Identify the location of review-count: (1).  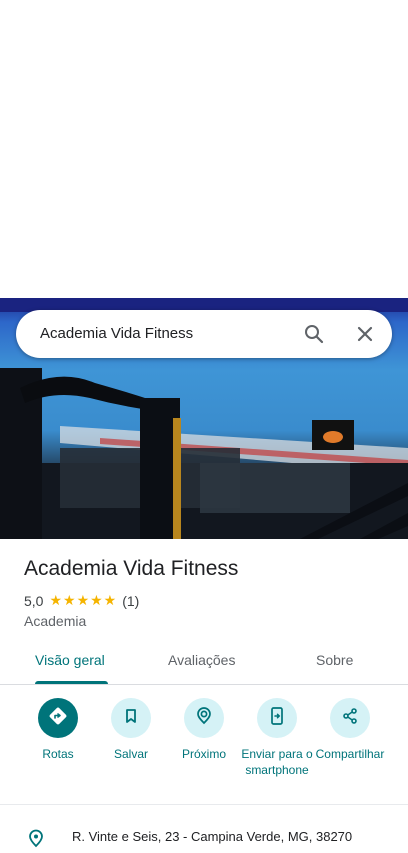
(130, 601).